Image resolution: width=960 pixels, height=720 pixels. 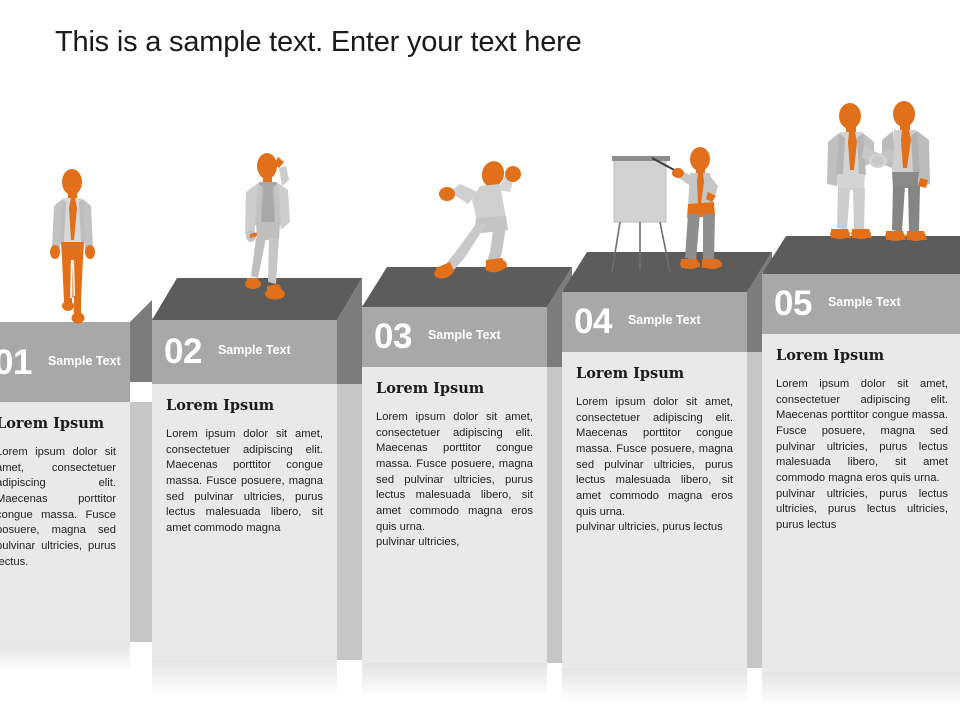 I want to click on businessman-presenting-flipchart-figure, so click(x=661, y=213).